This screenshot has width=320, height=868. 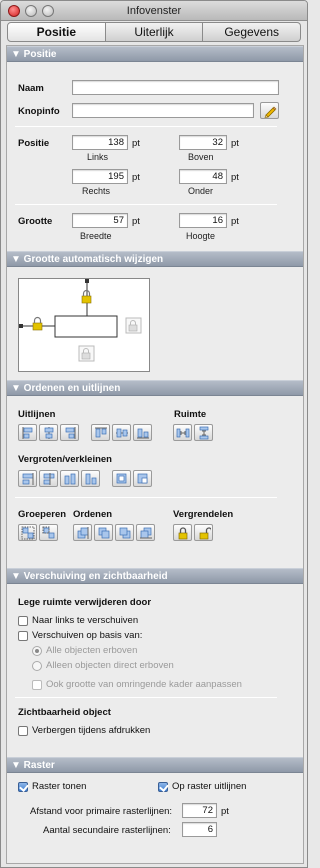 What do you see at coordinates (142, 478) in the screenshot?
I see `resize-both-min-button` at bounding box center [142, 478].